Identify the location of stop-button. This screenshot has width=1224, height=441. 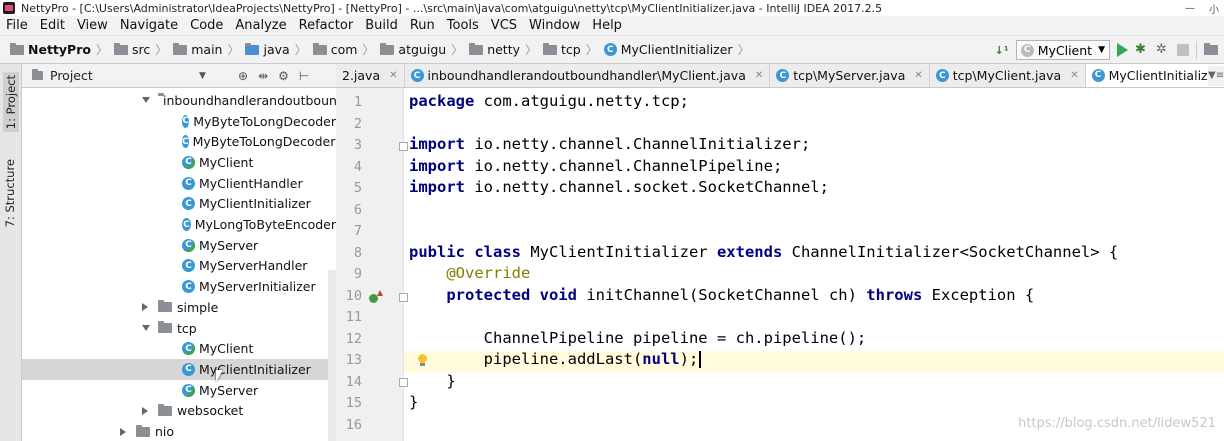
(1183, 50).